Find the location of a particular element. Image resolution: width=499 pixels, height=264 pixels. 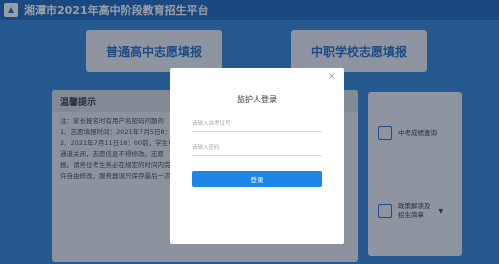

login-button: 登录 is located at coordinates (257, 179).